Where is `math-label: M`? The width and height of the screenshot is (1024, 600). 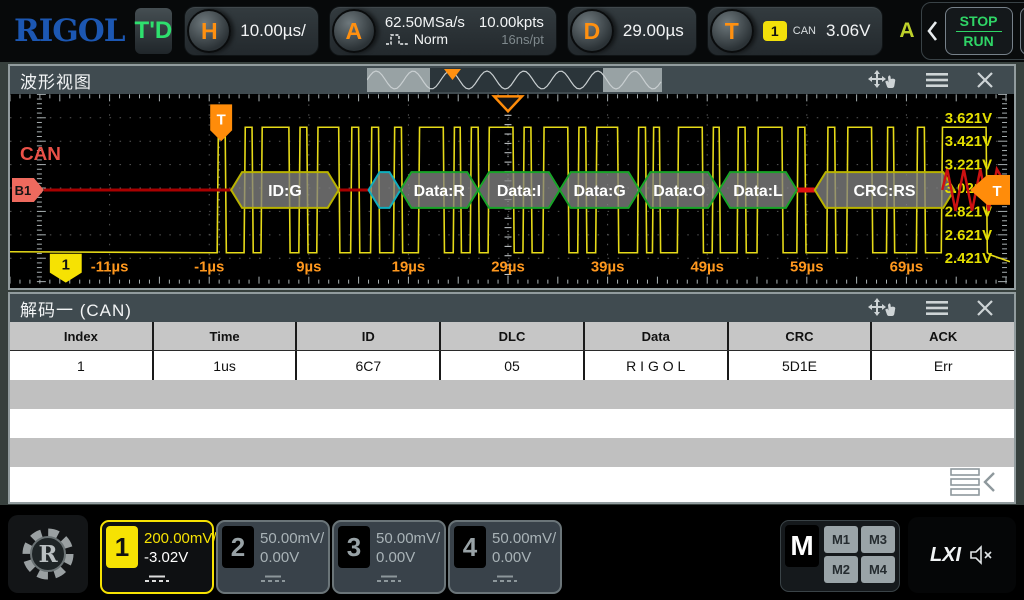 math-label: M is located at coordinates (802, 546).